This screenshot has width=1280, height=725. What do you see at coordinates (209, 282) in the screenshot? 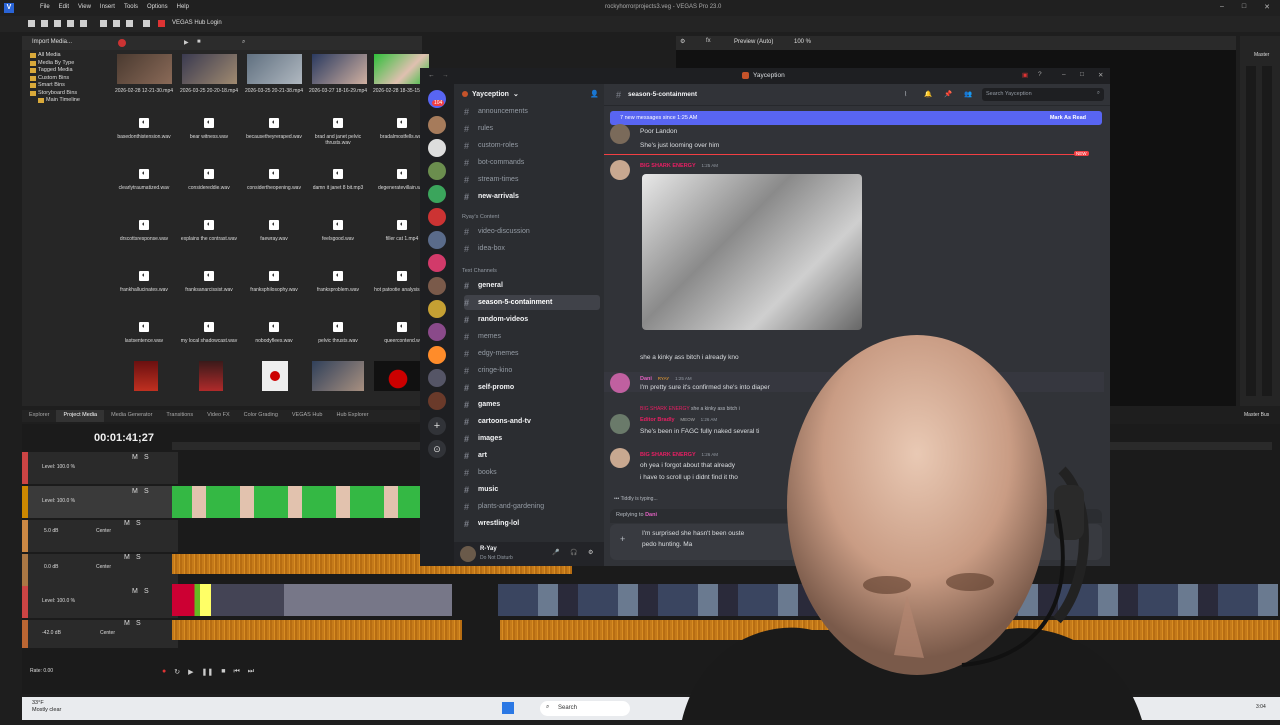
I see `media-file: ◐ franksanarcissist.wav` at bounding box center [209, 282].